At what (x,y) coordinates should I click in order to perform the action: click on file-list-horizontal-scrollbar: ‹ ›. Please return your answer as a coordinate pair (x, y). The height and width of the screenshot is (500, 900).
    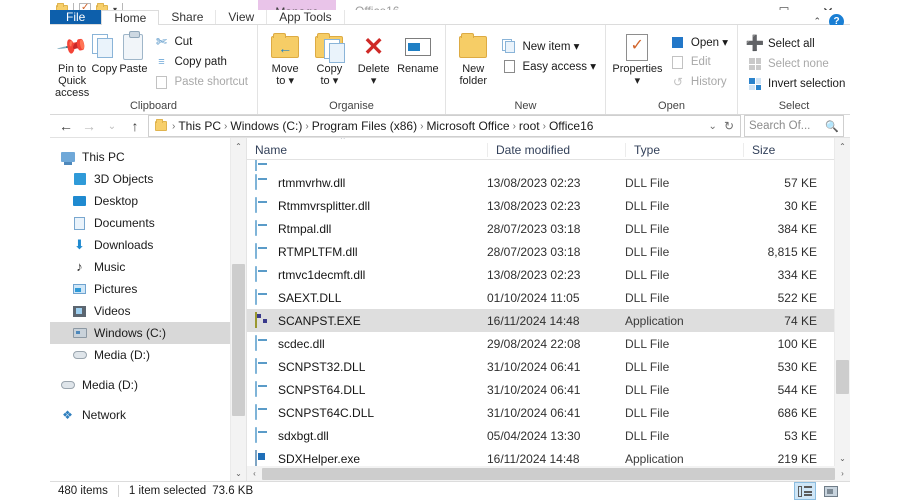
    Looking at the image, I should click on (548, 473).